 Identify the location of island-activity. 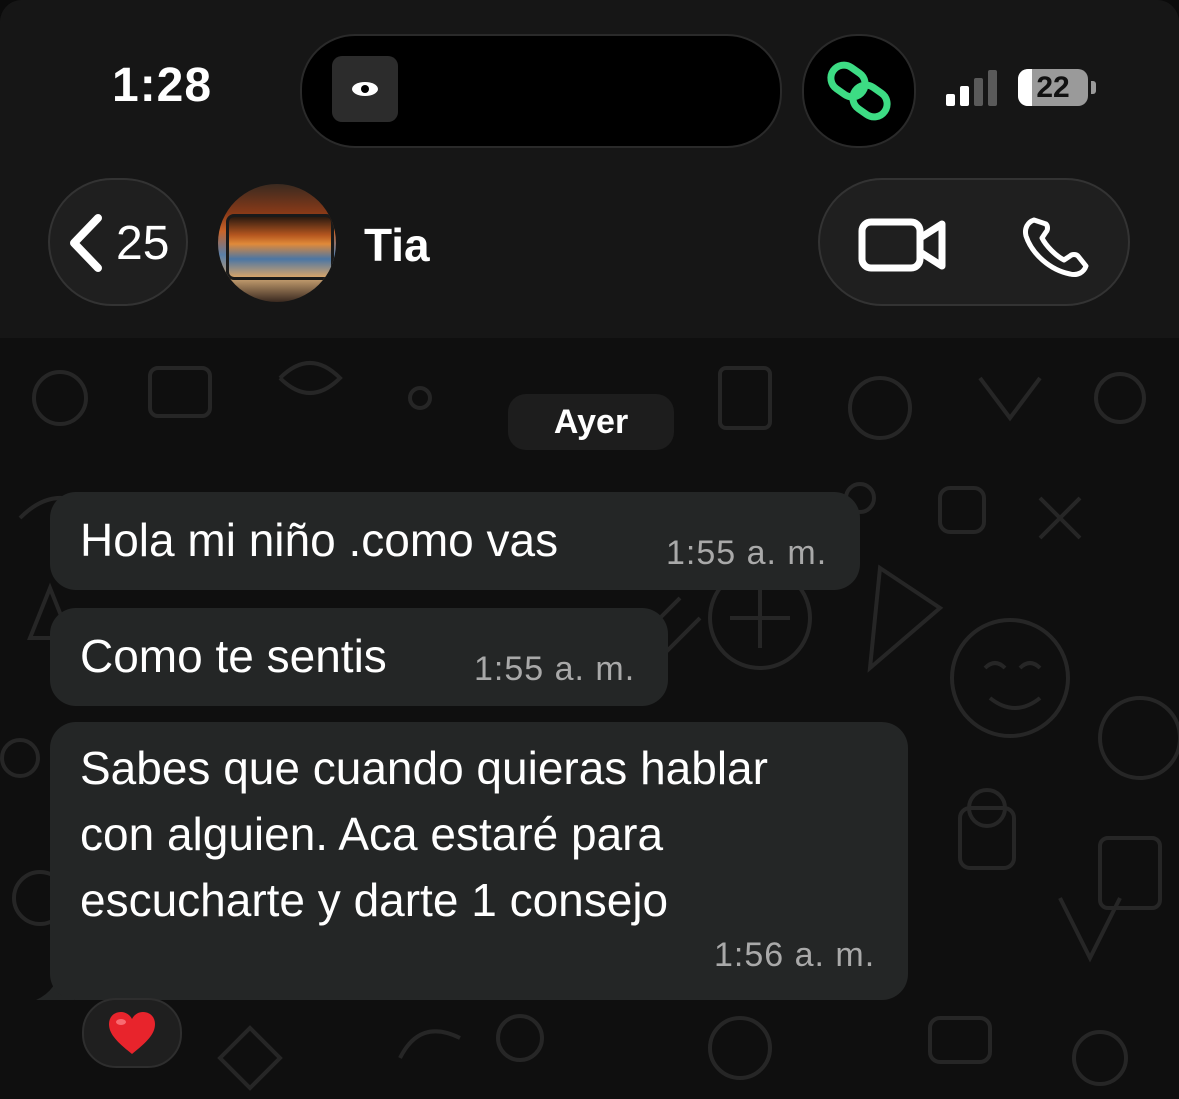
(859, 91).